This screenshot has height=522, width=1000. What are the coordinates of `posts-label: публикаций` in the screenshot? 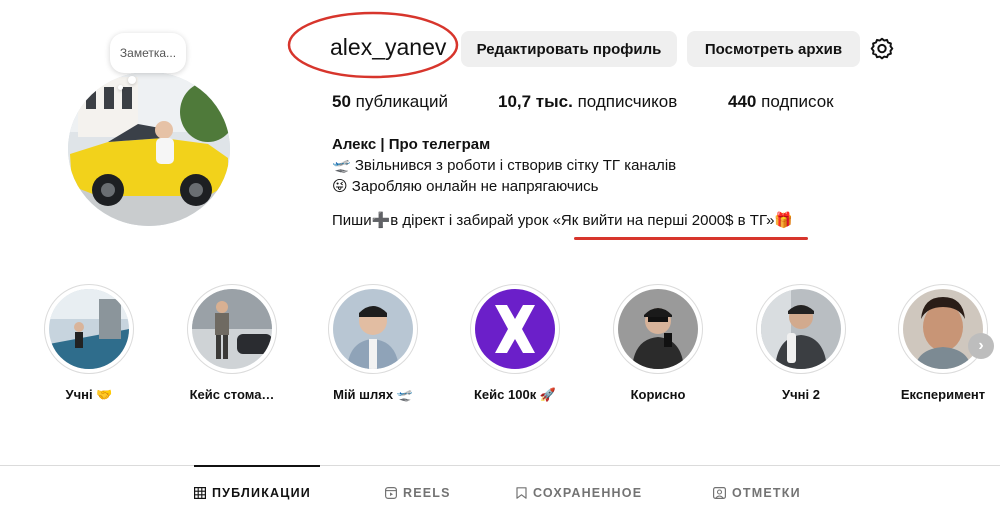 It's located at (401, 101).